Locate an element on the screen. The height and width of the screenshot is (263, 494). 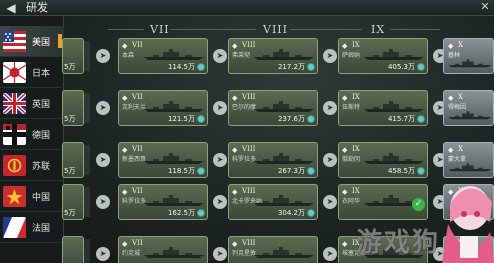
tier-header: VIII is located at coordinates (275, 29).